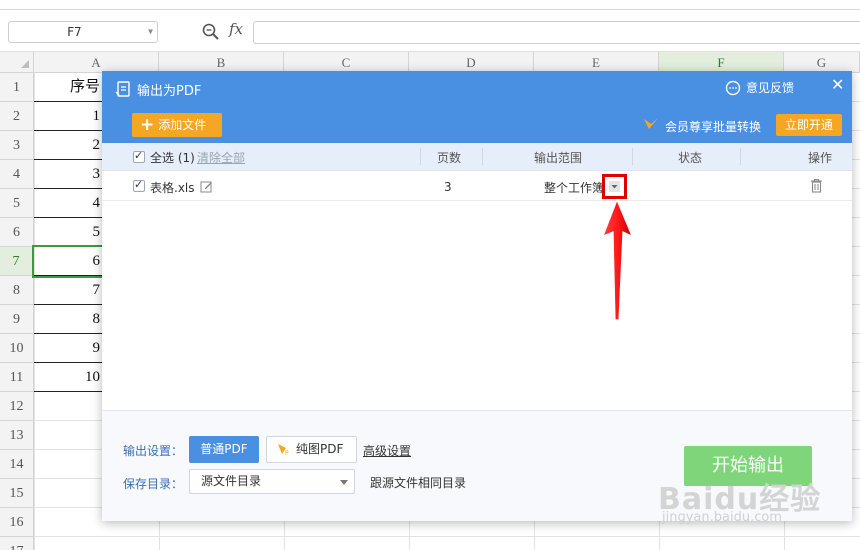  I want to click on advanced-settings-link: 高级设置, so click(387, 450).